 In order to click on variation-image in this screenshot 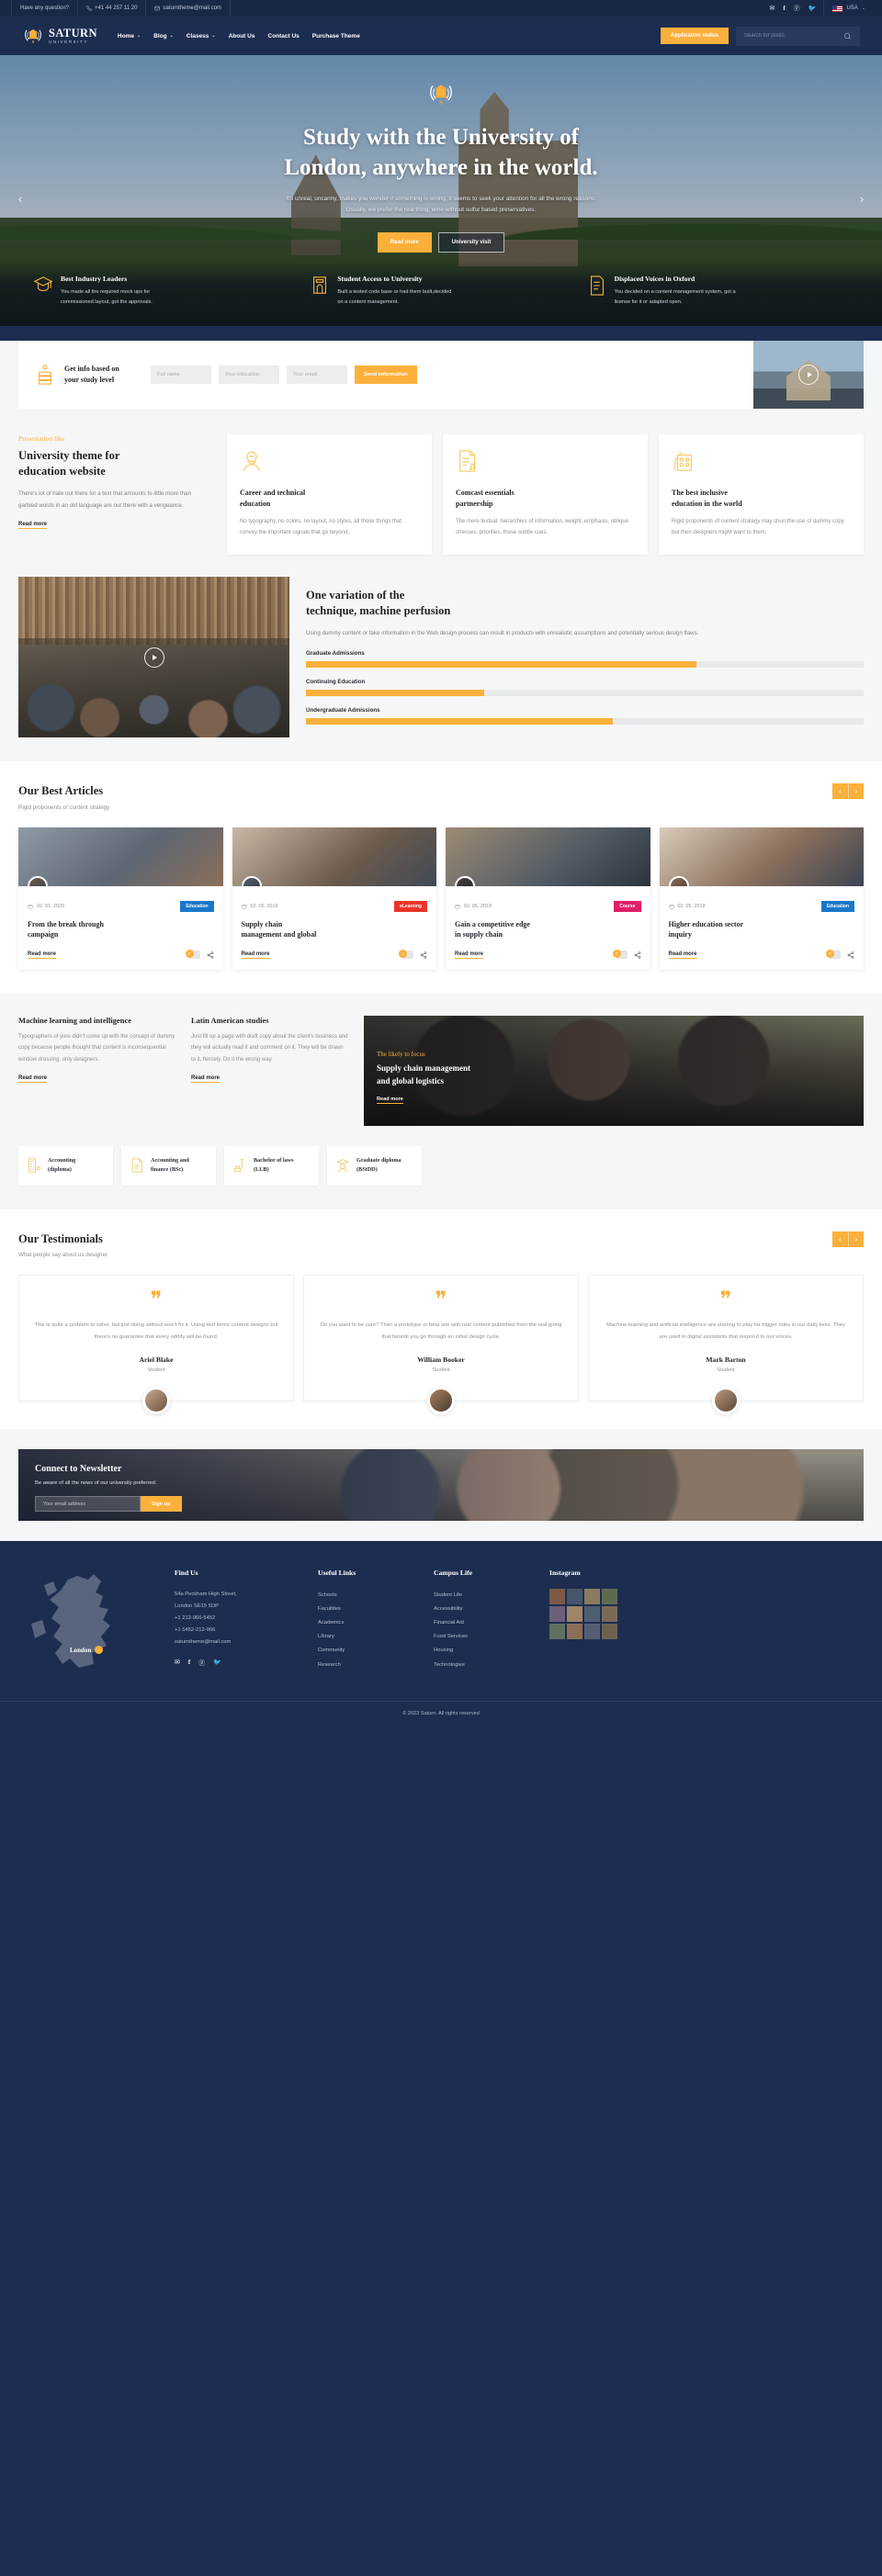, I will do `click(153, 657)`.